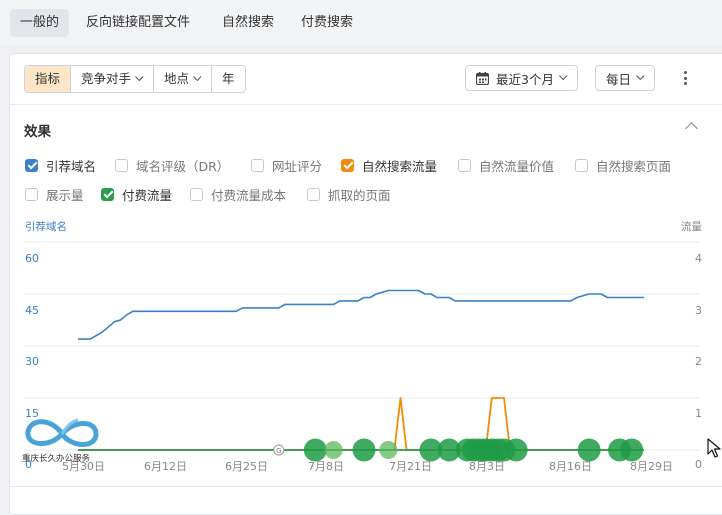  What do you see at coordinates (56, 459) in the screenshot?
I see `watermark-text: 重庆长久办公服务` at bounding box center [56, 459].